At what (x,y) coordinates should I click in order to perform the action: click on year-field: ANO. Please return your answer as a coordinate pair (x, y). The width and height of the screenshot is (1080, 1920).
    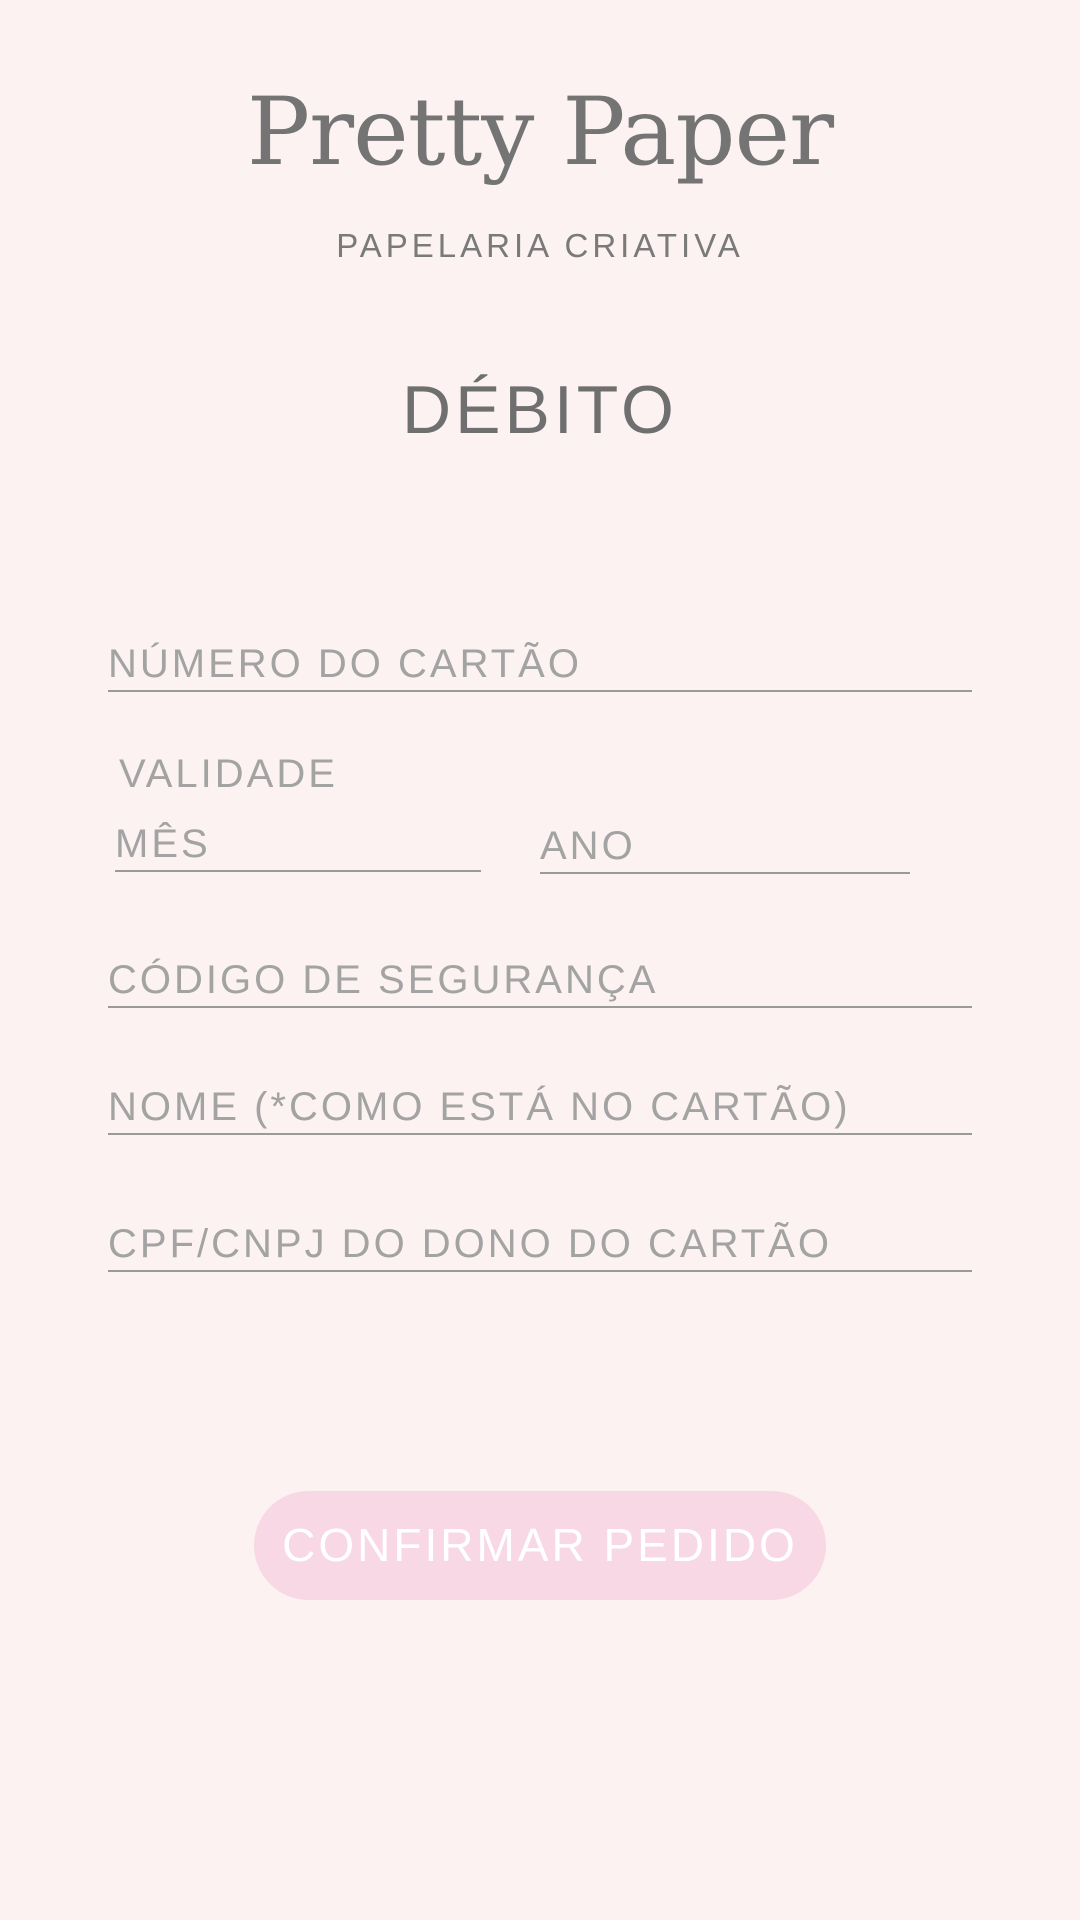
    Looking at the image, I should click on (725, 842).